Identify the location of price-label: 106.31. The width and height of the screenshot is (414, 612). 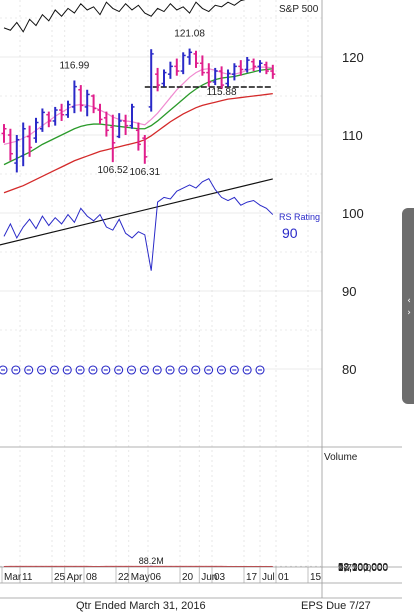
(145, 172).